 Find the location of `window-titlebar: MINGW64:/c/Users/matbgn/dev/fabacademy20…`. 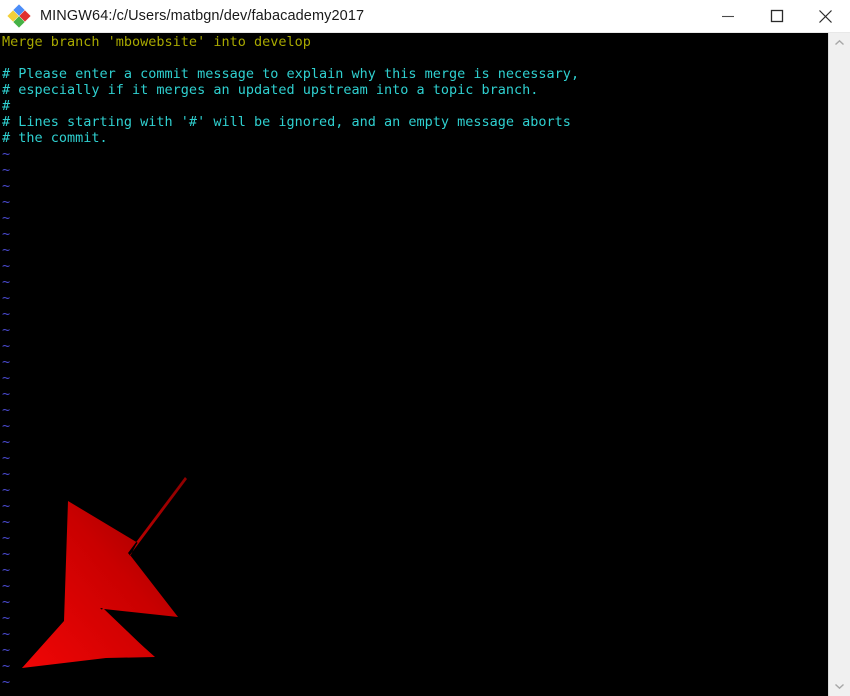

window-titlebar: MINGW64:/c/Users/matbgn/dev/fabacademy20… is located at coordinates (425, 16).